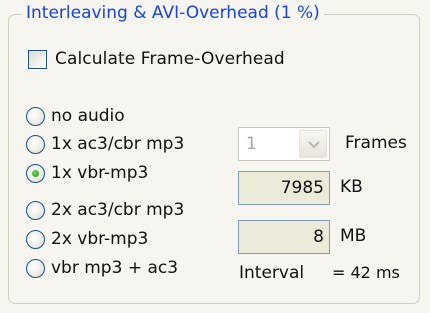  I want to click on radio-label: 1x ac3/cbr mp3, so click(118, 144).